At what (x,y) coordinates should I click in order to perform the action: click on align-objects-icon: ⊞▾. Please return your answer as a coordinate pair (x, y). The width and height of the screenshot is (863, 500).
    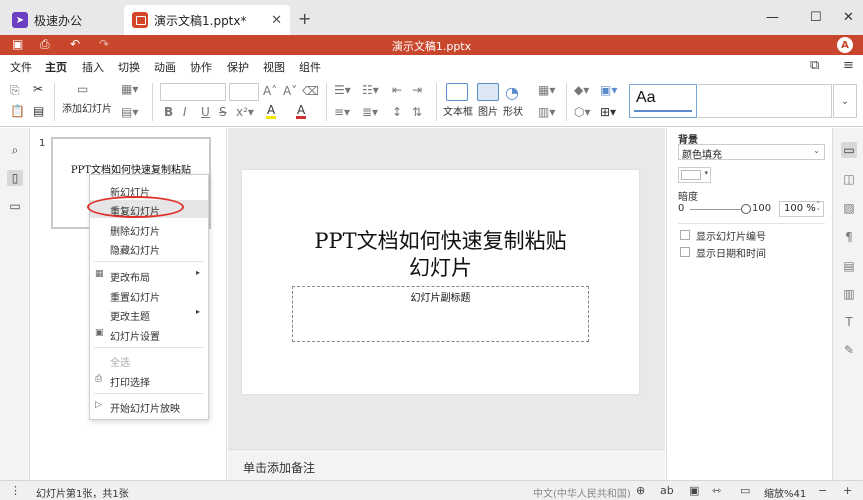
    Looking at the image, I should click on (608, 112).